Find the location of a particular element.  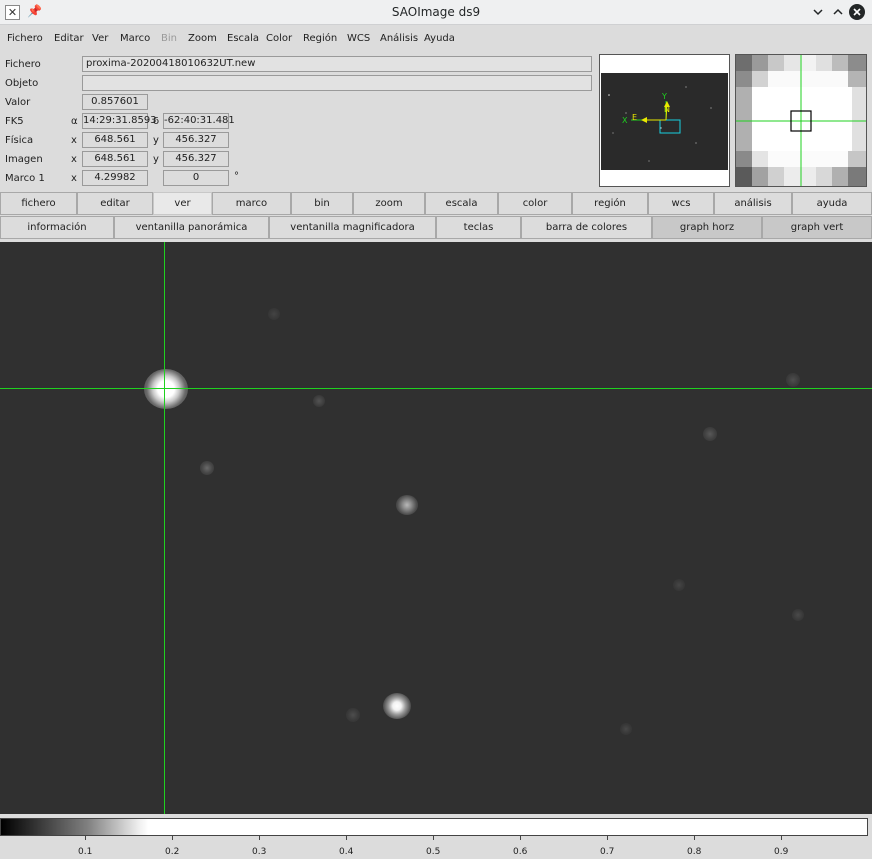

menu-wcs: WCS is located at coordinates (358, 38).